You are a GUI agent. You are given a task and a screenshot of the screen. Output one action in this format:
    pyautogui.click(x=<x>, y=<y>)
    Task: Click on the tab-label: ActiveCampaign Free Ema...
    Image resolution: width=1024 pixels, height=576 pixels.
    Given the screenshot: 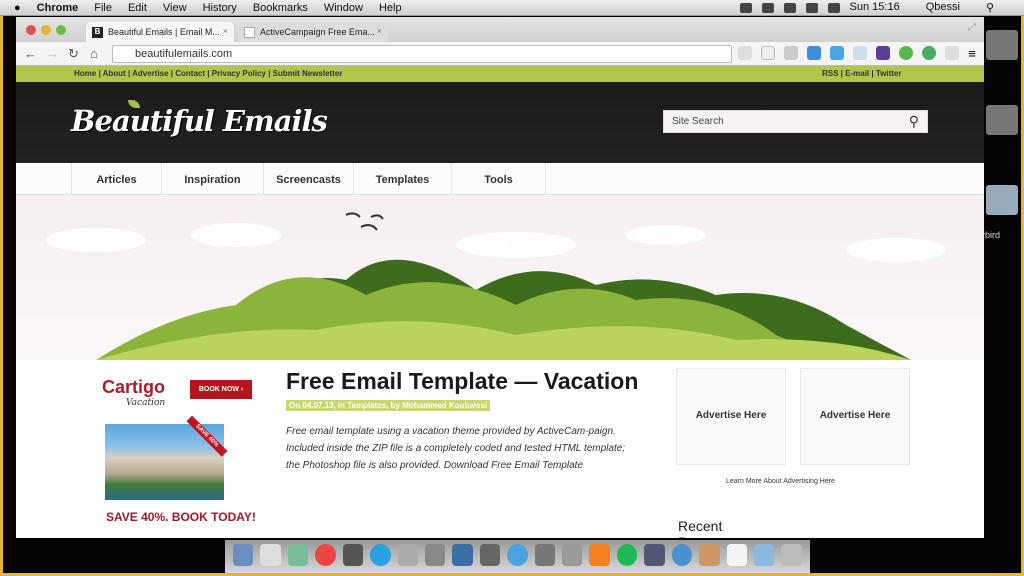 What is the action you would take?
    pyautogui.click(x=318, y=32)
    